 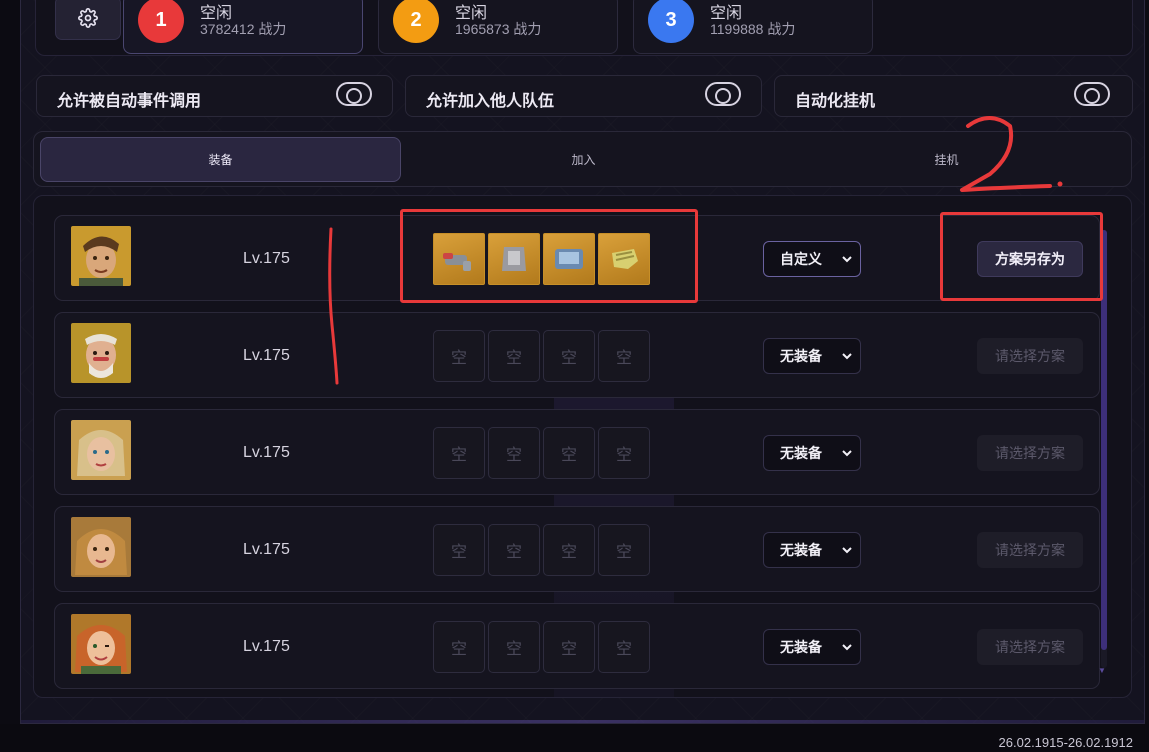 I want to click on tab-idle: 挂机, so click(x=946, y=159).